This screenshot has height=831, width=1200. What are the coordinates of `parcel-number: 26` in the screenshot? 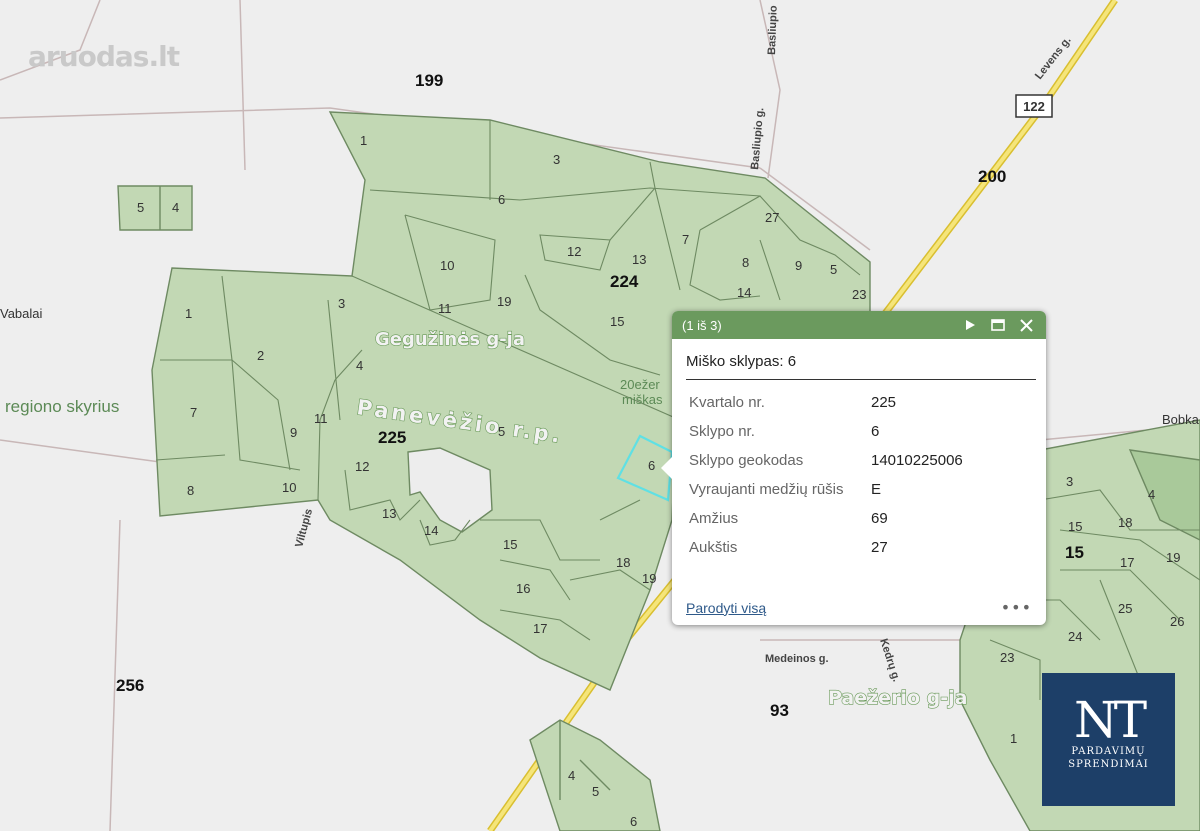 It's located at (1177, 621).